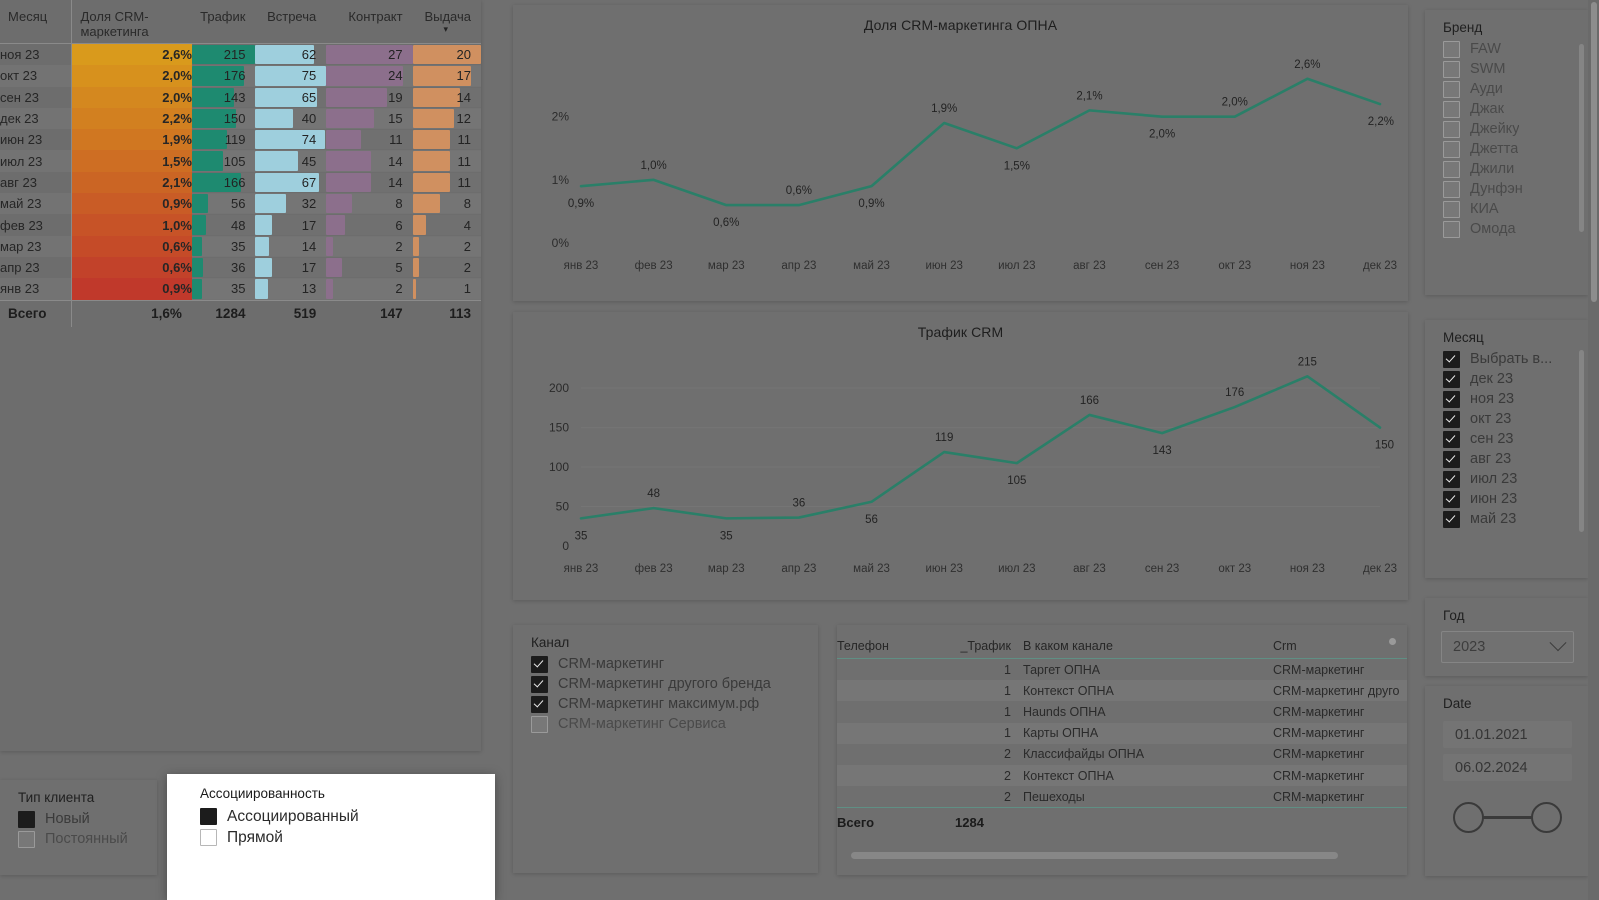 This screenshot has width=1599, height=900. I want to click on association-option-list: Ассоциированный Прямой, so click(331, 827).